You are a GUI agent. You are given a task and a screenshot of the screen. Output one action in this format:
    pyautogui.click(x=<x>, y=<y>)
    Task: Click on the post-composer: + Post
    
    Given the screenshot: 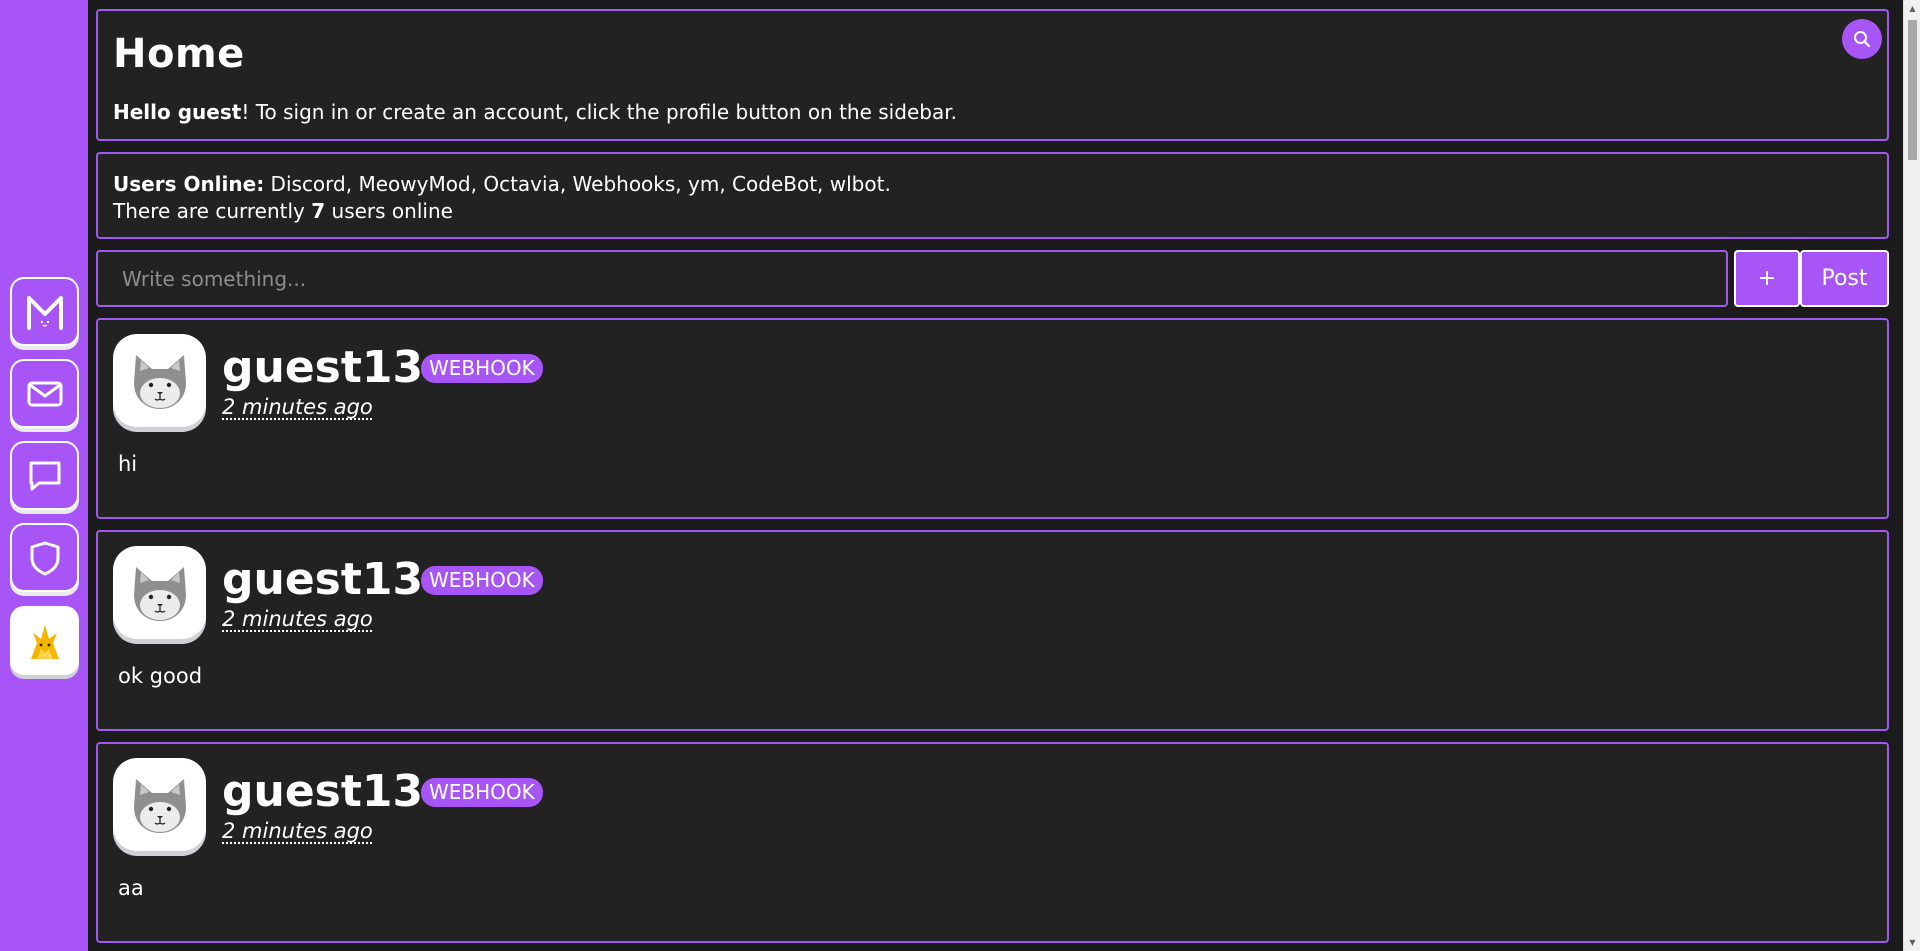 What is the action you would take?
    pyautogui.click(x=992, y=278)
    